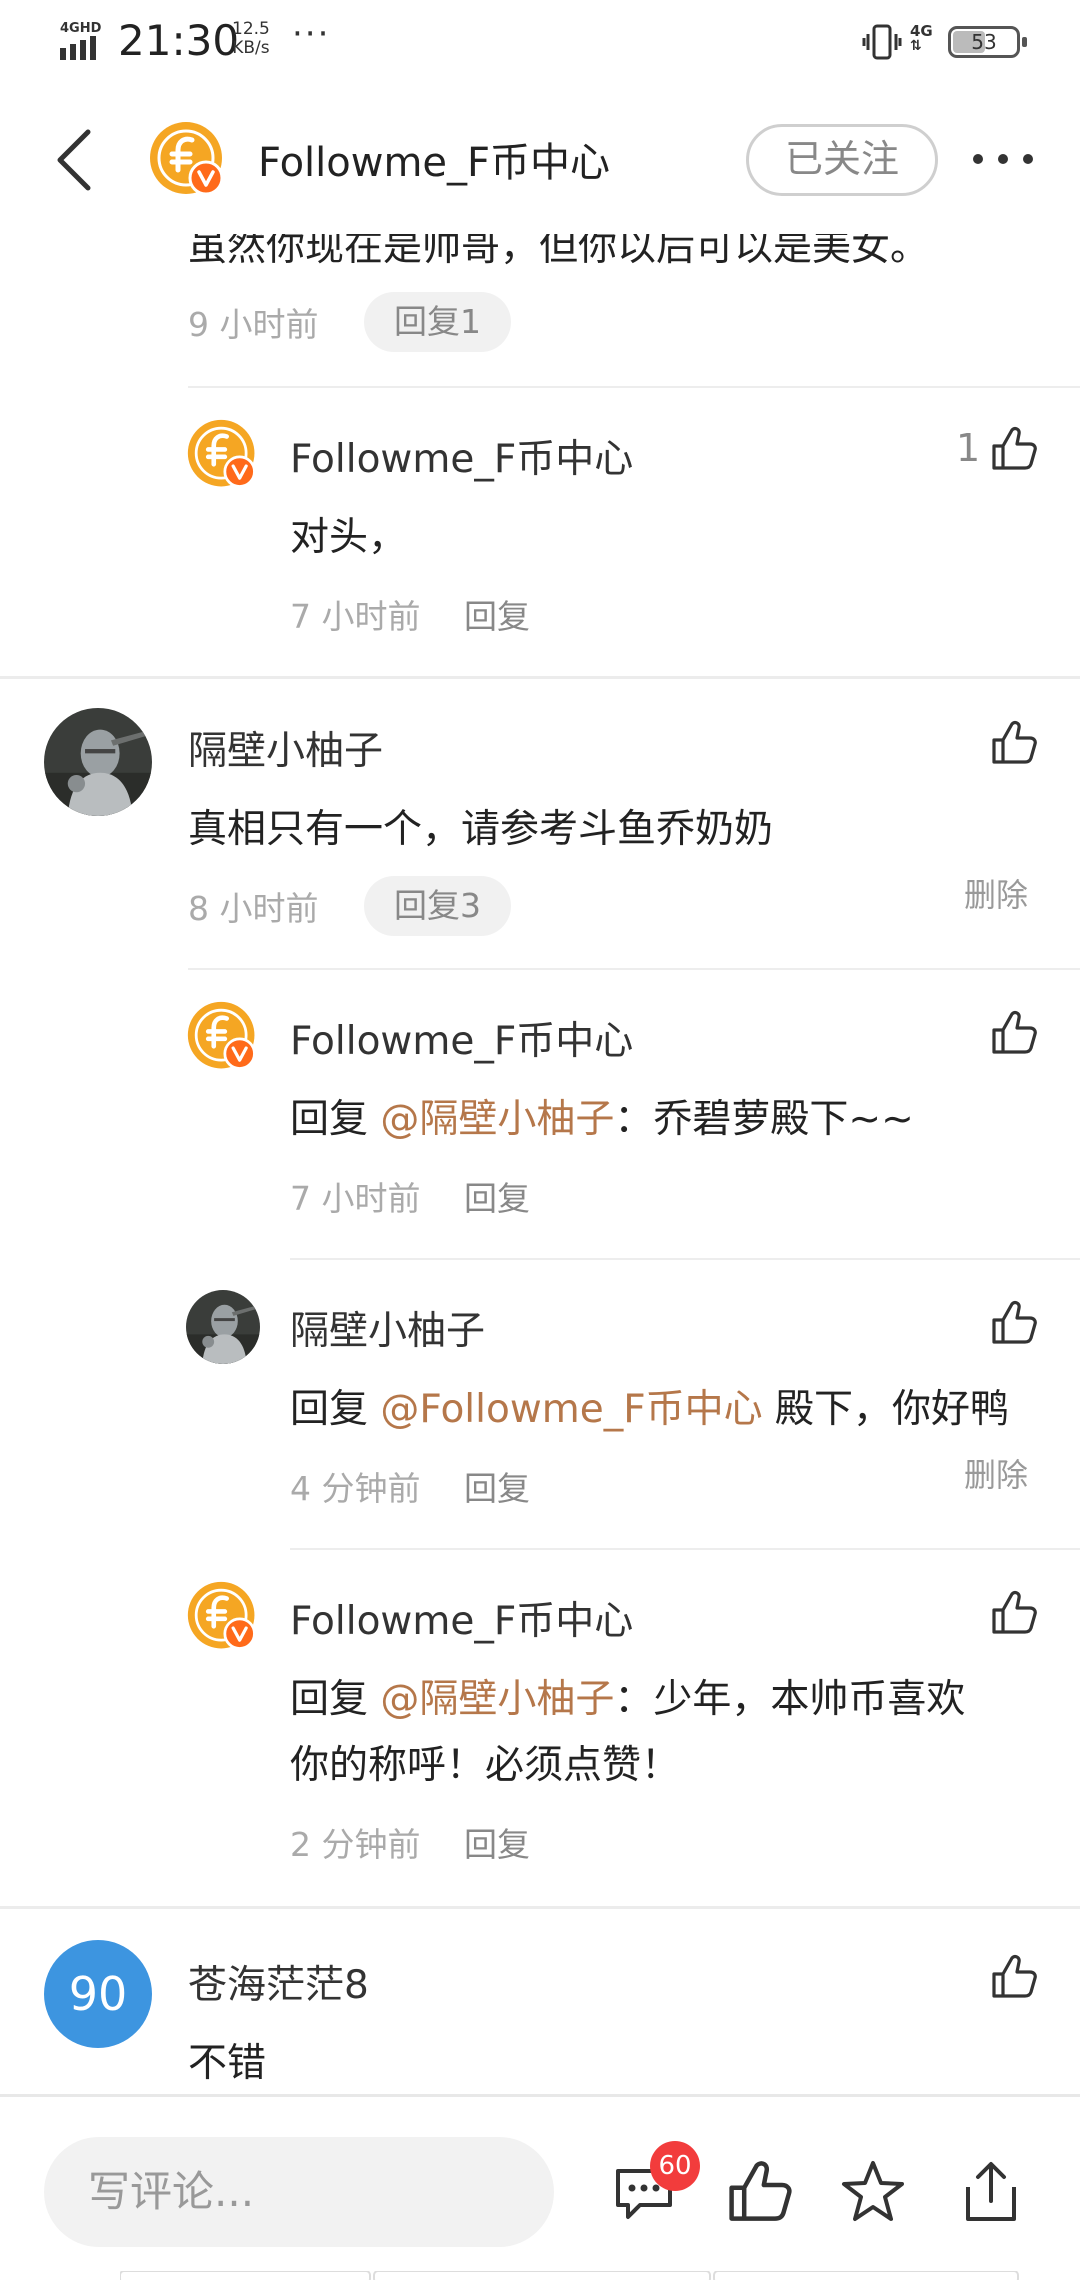  What do you see at coordinates (387, 1328) in the screenshot?
I see `reply-author: 隔壁小柚子` at bounding box center [387, 1328].